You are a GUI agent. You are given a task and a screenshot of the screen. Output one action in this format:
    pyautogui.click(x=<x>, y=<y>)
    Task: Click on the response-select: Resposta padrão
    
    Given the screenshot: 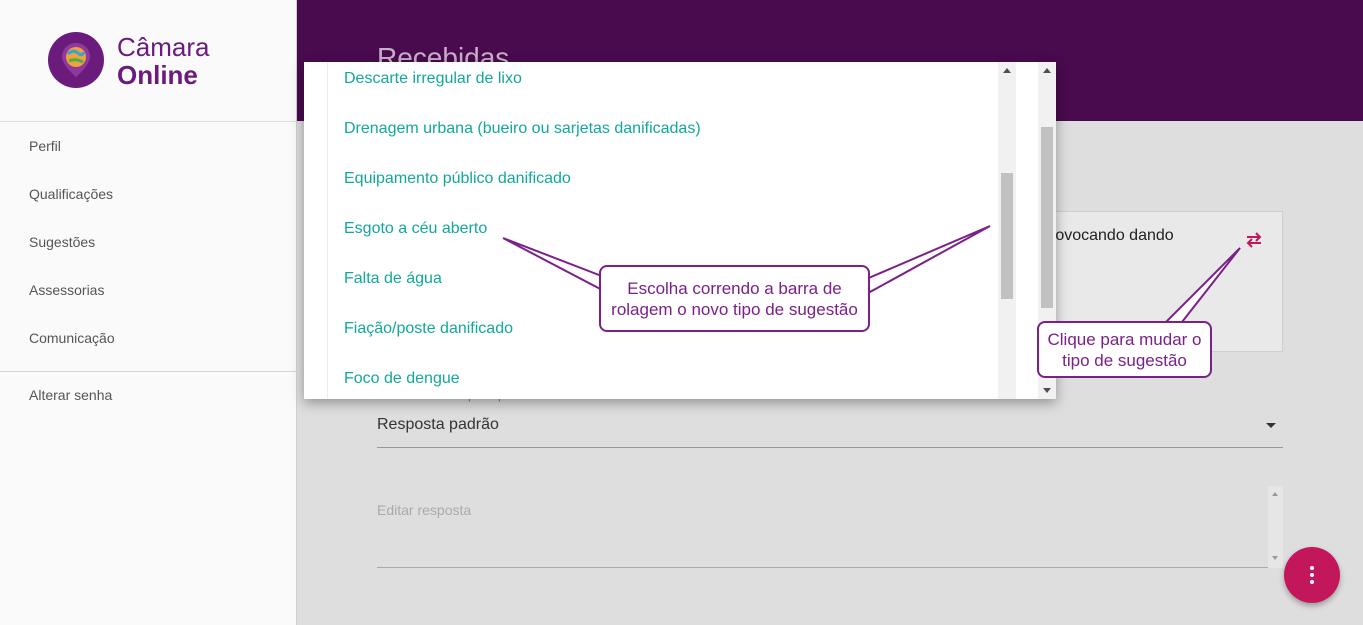 What is the action you would take?
    pyautogui.click(x=438, y=425)
    